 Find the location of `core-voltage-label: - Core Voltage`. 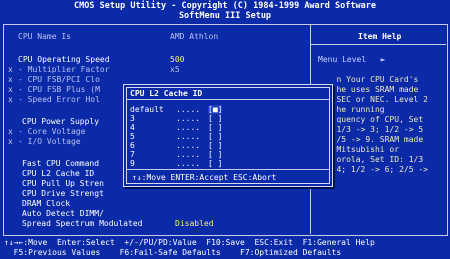

core-voltage-label: - Core Voltage is located at coordinates (52, 131).